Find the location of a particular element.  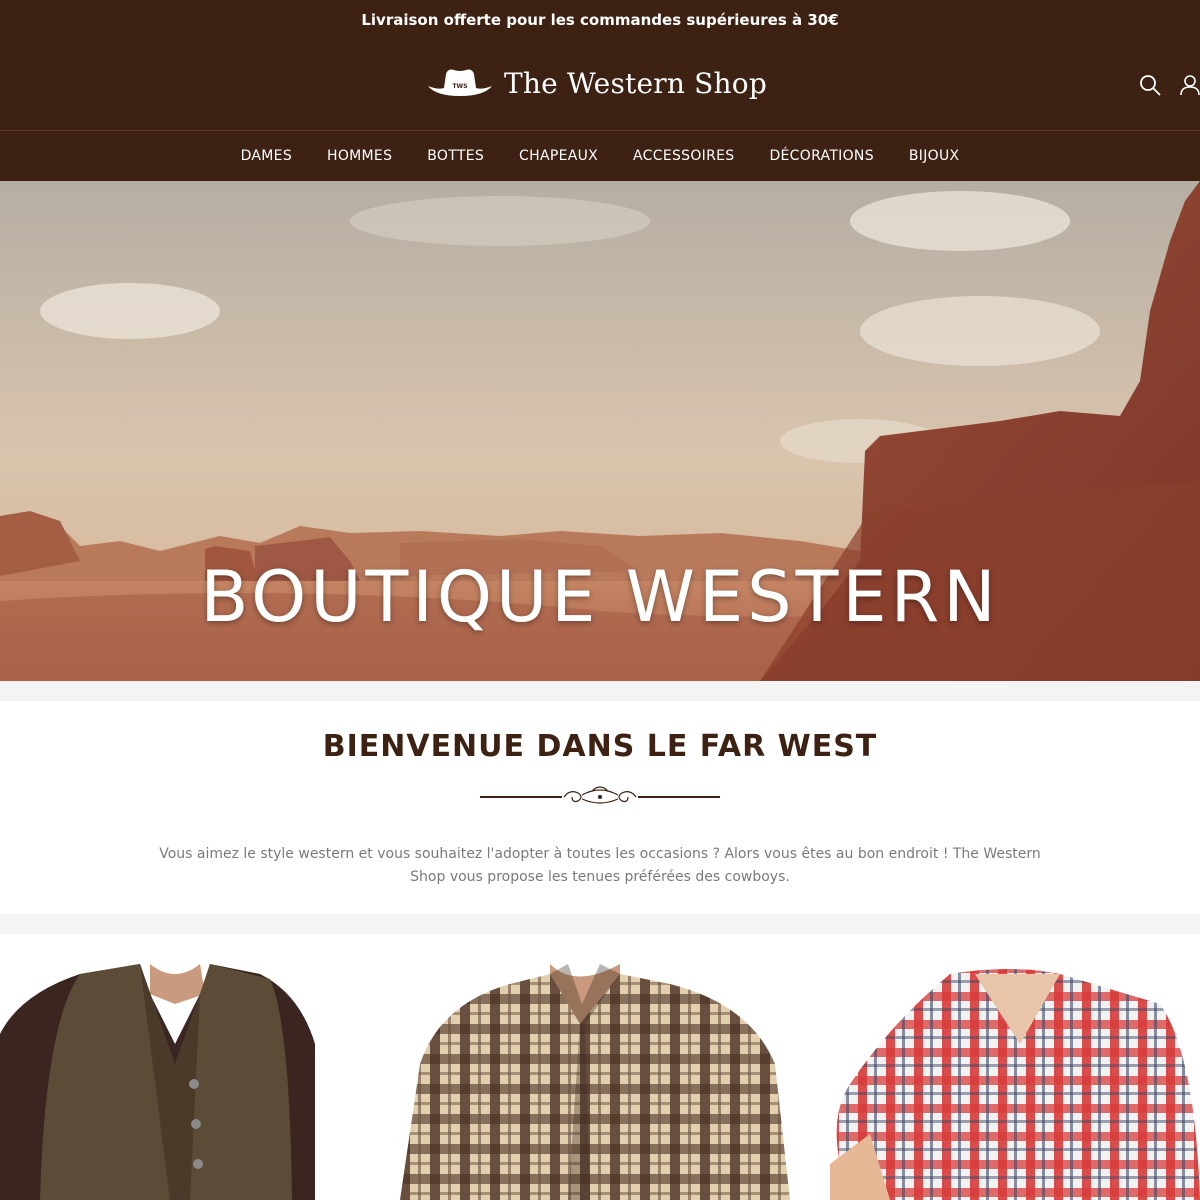

product-image-red-plaid-shirt is located at coordinates (1015, 1082).